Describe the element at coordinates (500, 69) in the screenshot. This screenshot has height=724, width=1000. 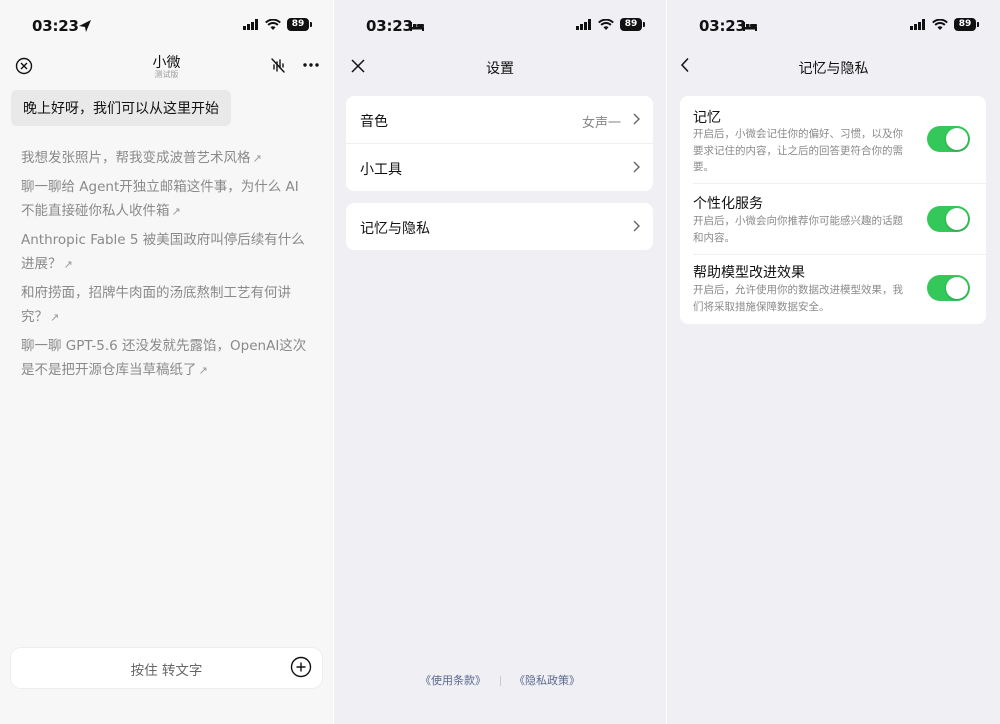
I see `settings-title: 设置` at that location.